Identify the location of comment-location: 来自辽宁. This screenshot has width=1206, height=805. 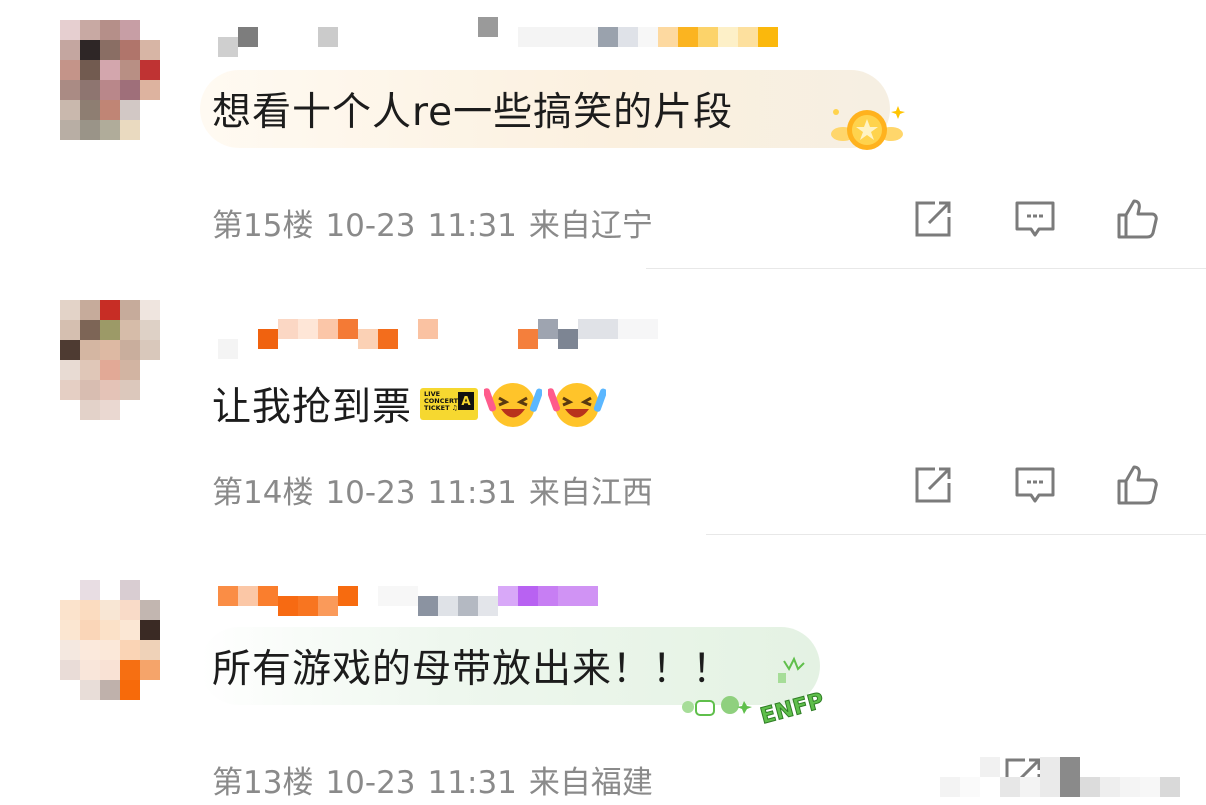
(590, 226).